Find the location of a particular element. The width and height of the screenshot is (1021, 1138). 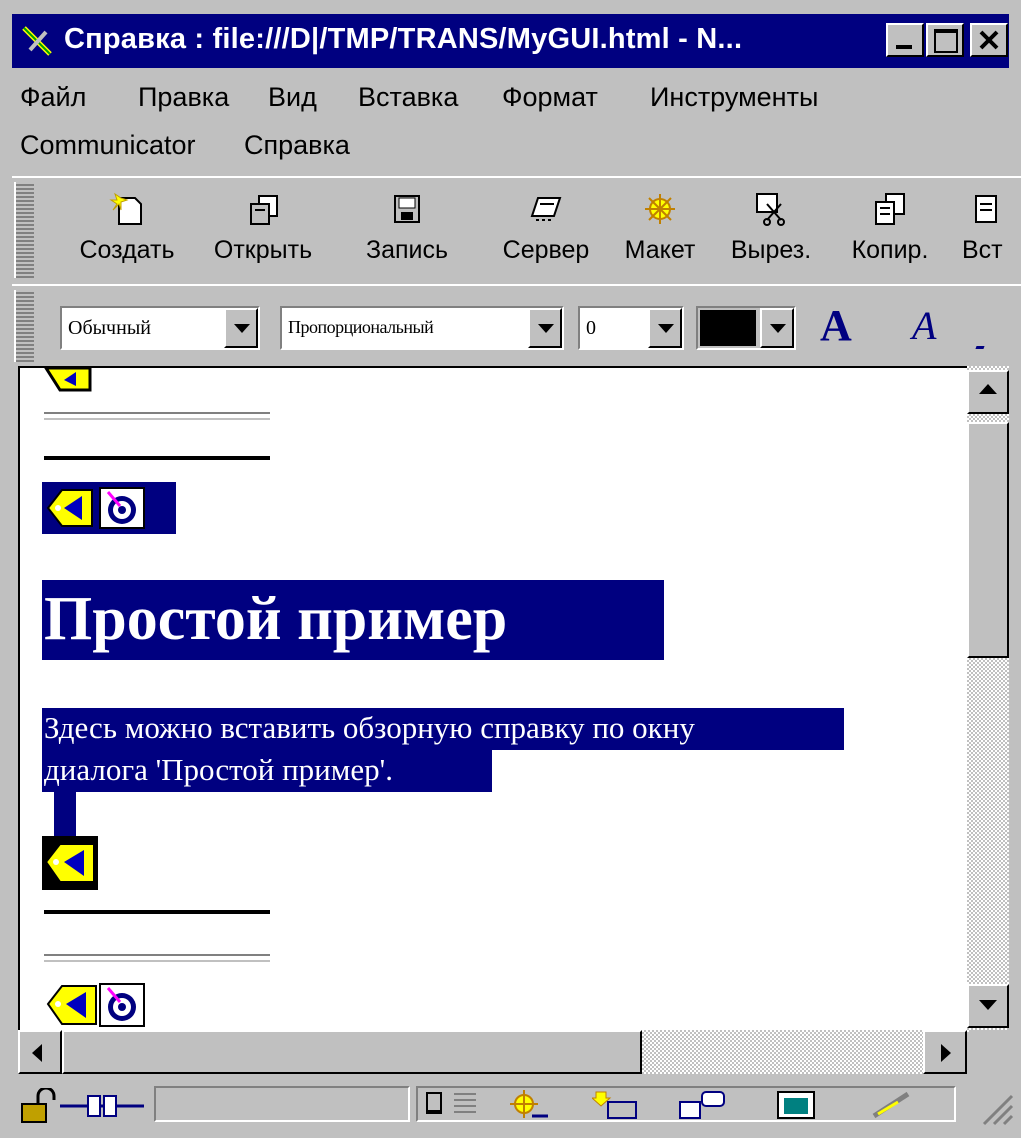

copy-button: Копир. is located at coordinates (890, 234).